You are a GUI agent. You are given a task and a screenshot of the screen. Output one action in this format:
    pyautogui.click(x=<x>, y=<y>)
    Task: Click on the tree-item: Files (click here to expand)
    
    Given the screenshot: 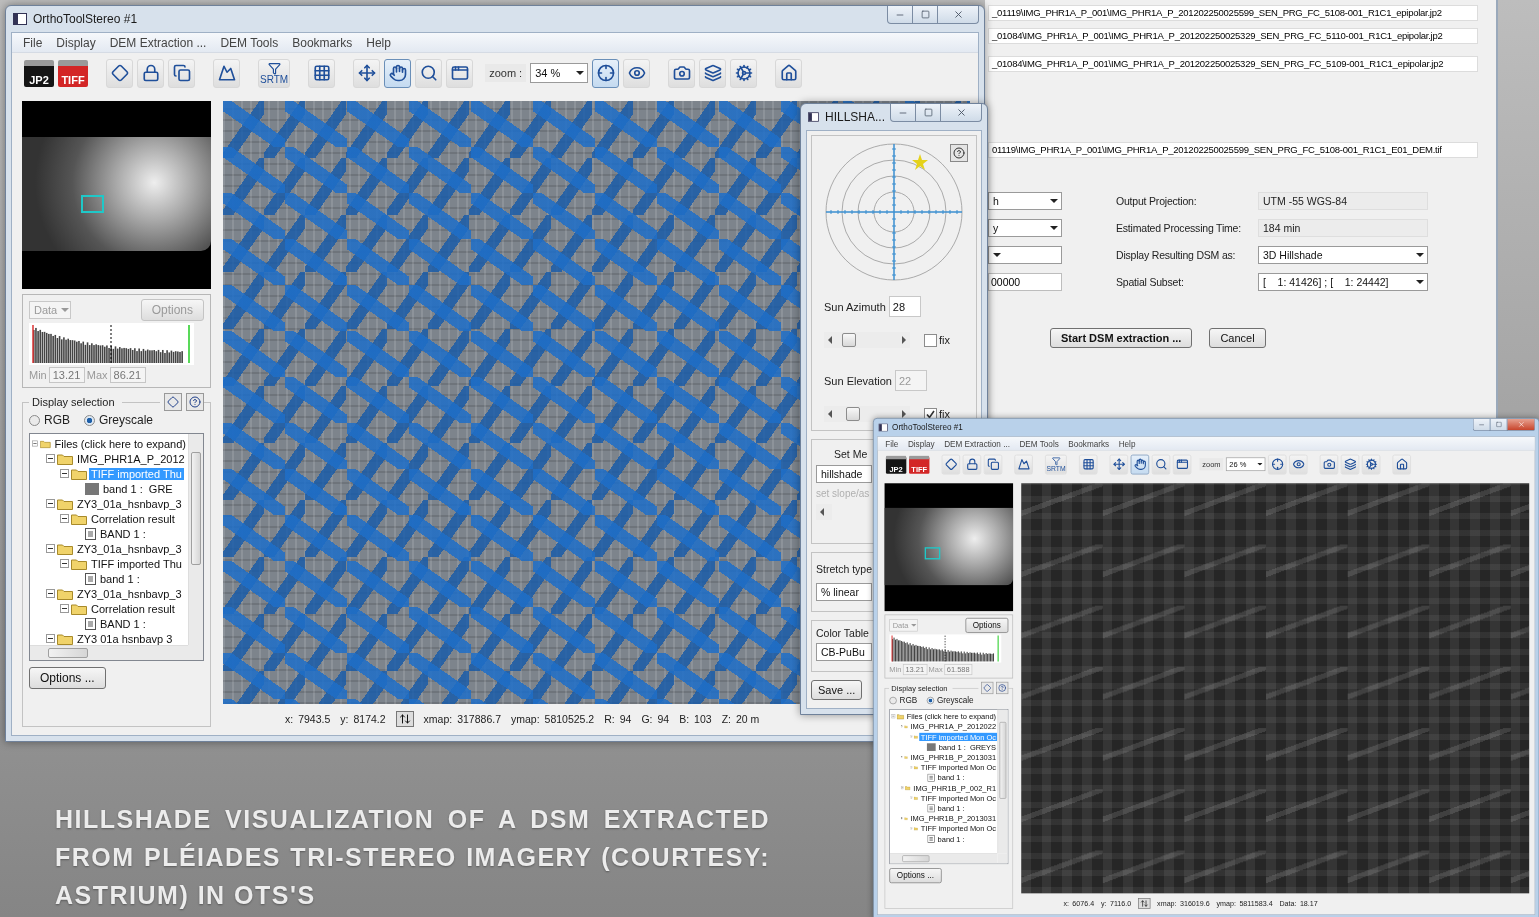 What is the action you would take?
    pyautogui.click(x=120, y=443)
    